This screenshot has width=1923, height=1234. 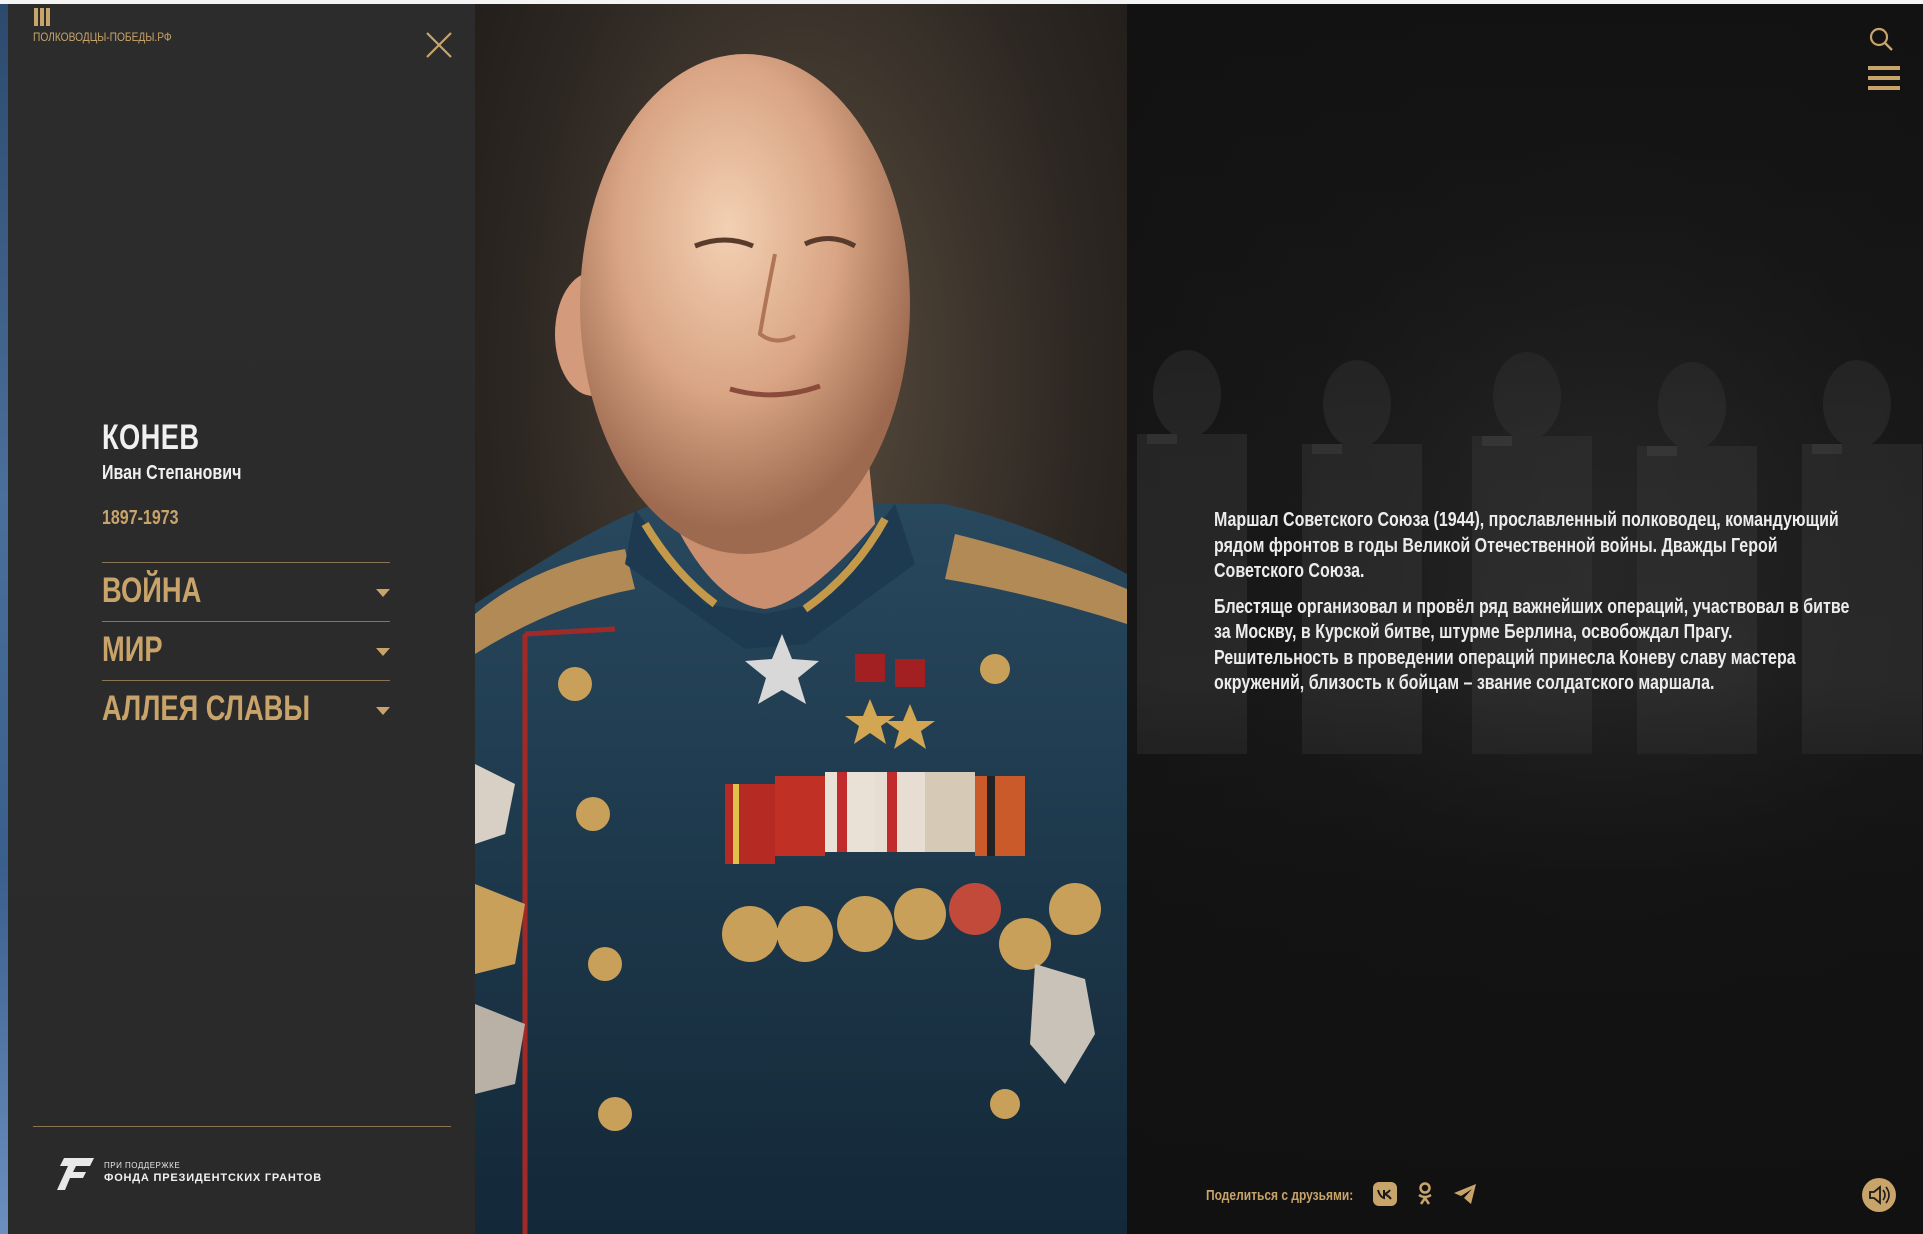 What do you see at coordinates (206, 708) in the screenshot?
I see `menu-item-label: АЛЛЕЯ СЛАВЫ` at bounding box center [206, 708].